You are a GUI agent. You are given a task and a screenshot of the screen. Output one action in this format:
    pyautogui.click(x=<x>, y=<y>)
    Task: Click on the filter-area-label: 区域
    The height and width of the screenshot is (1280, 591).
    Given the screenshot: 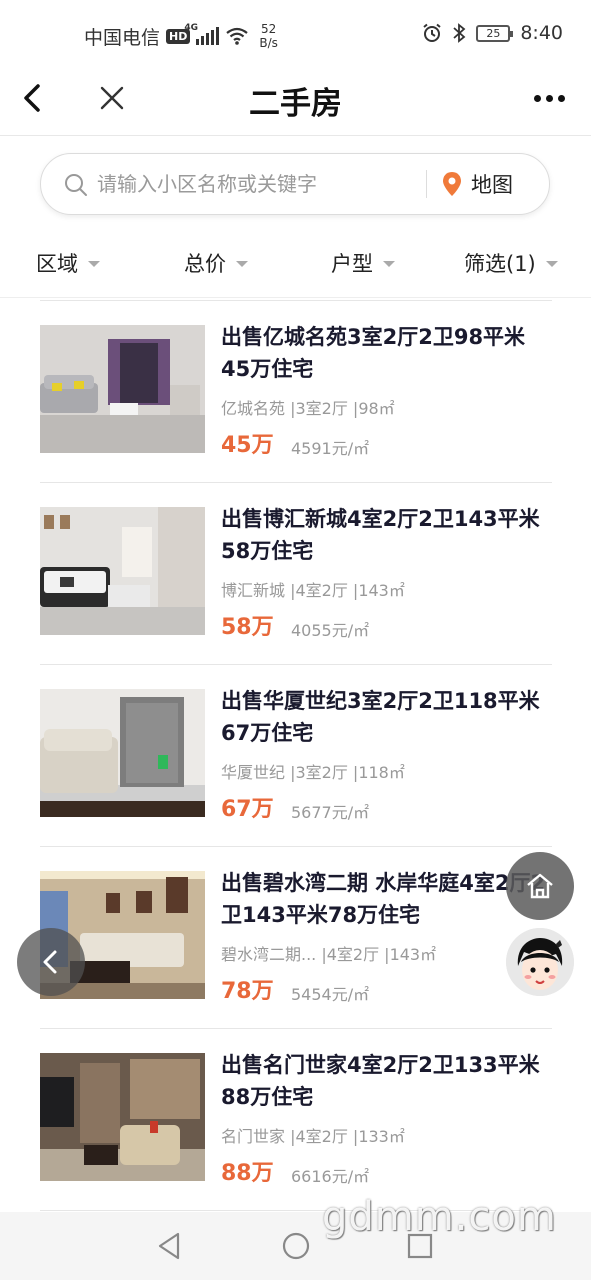 What is the action you would take?
    pyautogui.click(x=57, y=264)
    